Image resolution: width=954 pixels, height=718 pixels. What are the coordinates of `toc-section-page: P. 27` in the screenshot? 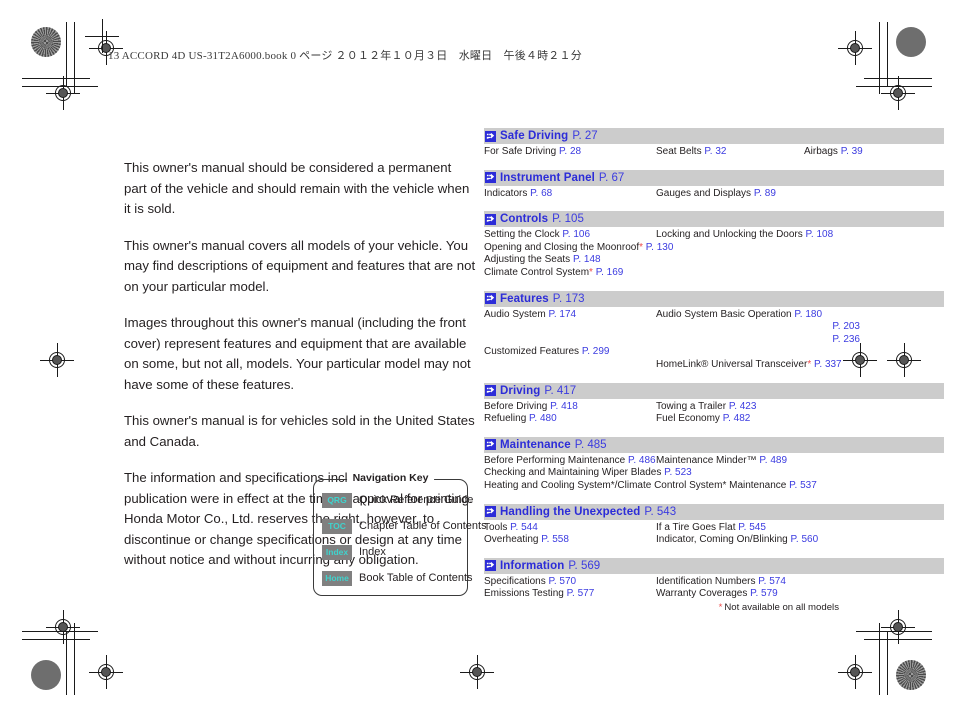 It's located at (584, 136).